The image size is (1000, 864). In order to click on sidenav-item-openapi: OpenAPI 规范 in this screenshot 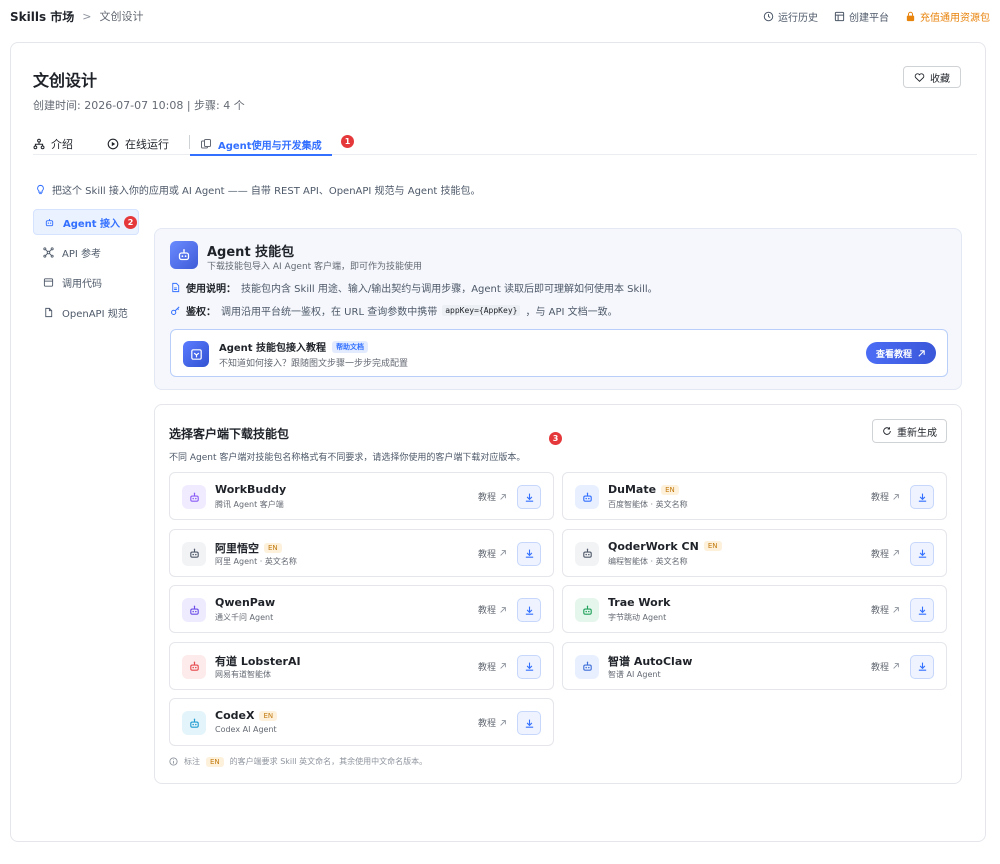, I will do `click(86, 312)`.